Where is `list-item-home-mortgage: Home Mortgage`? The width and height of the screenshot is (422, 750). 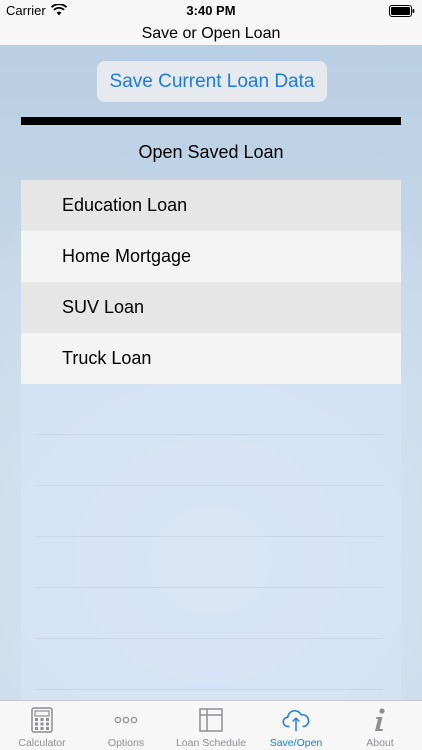
list-item-home-mortgage: Home Mortgage is located at coordinates (211, 256).